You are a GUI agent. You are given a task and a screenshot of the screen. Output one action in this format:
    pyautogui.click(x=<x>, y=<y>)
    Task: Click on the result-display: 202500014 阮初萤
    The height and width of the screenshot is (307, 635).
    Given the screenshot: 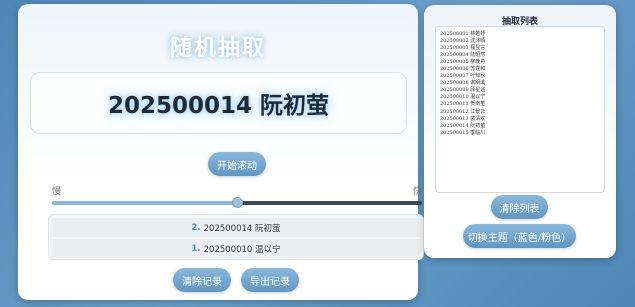 What is the action you would take?
    pyautogui.click(x=218, y=103)
    